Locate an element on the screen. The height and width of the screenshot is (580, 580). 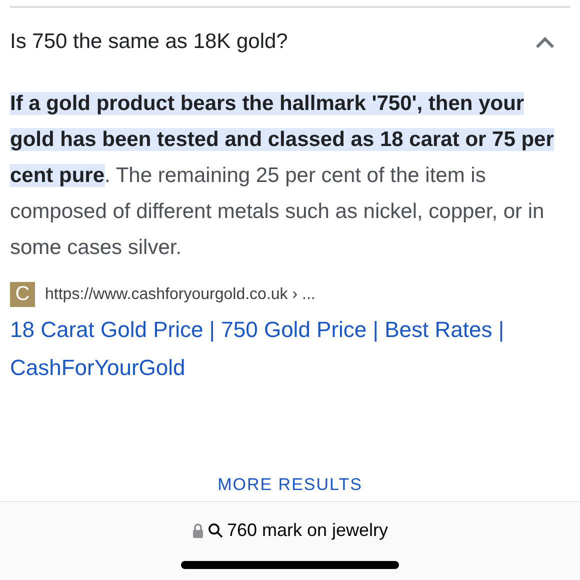
result-link: 18 Carat Gold Price | 750 Gold Price | Best Rates | CashForYourGold is located at coordinates (290, 349).